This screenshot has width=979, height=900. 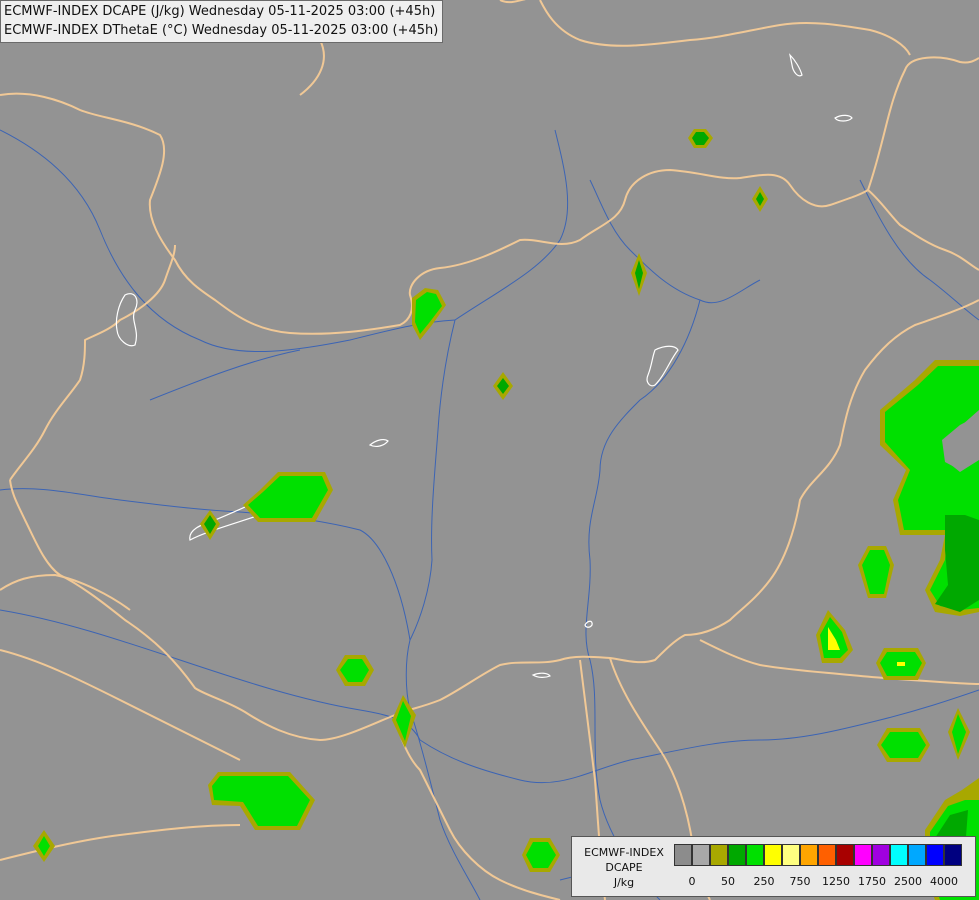 I want to click on legend-model: ECMWF-INDEX, so click(x=624, y=852).